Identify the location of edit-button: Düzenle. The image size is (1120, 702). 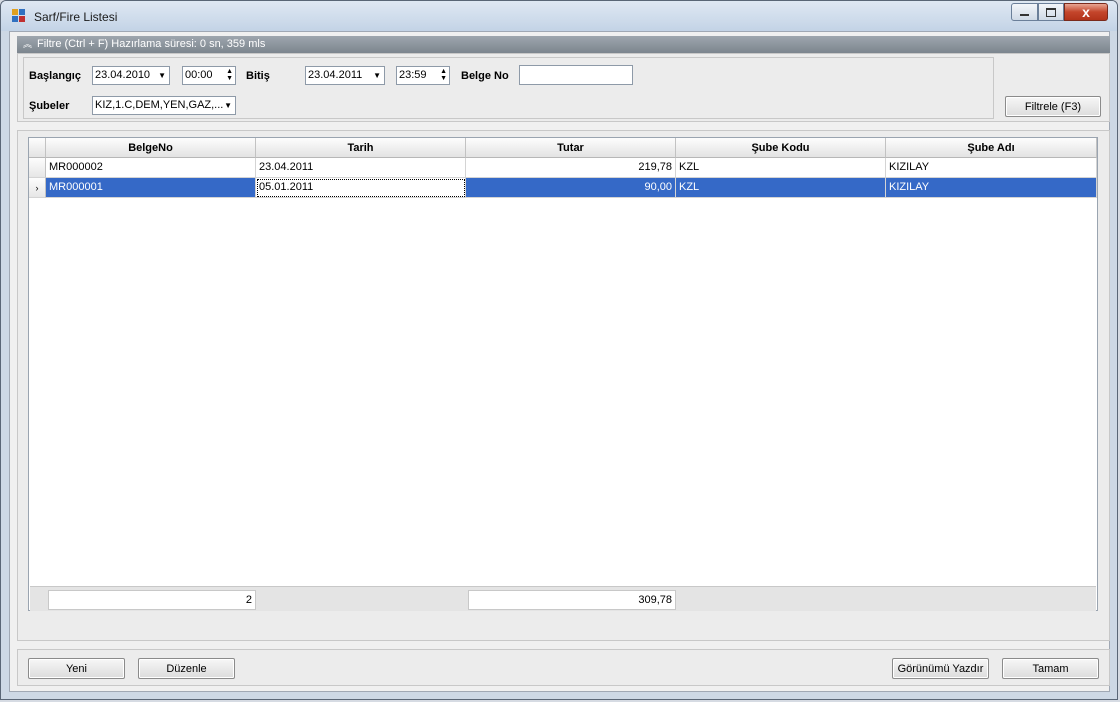
(186, 668).